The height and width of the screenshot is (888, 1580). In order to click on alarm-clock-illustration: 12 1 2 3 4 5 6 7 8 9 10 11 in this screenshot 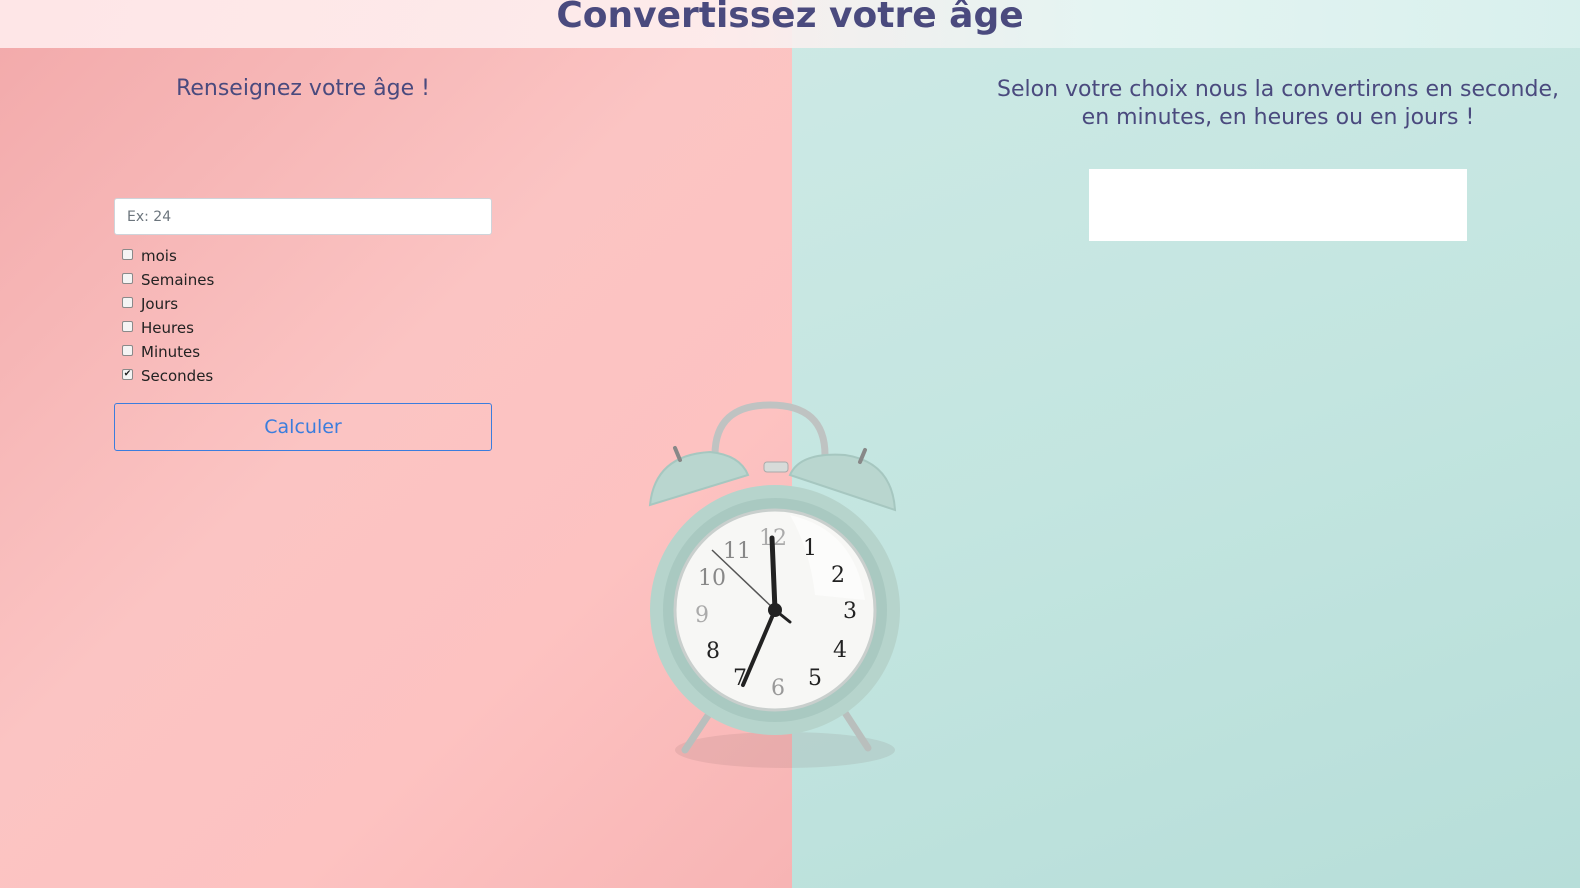, I will do `click(774, 584)`.